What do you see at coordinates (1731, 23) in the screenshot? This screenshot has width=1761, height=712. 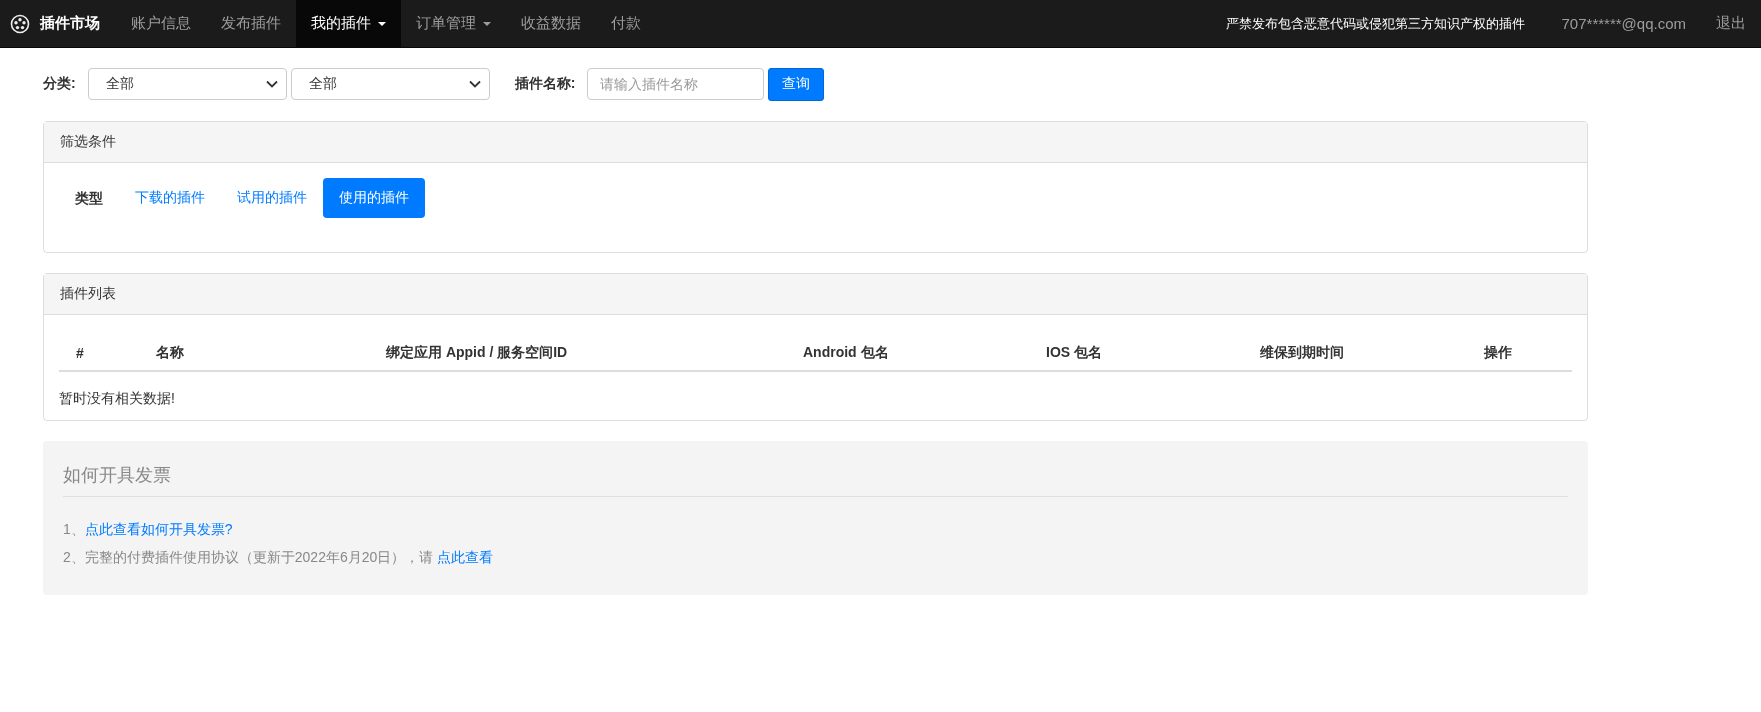 I see `logout-link: 退出` at bounding box center [1731, 23].